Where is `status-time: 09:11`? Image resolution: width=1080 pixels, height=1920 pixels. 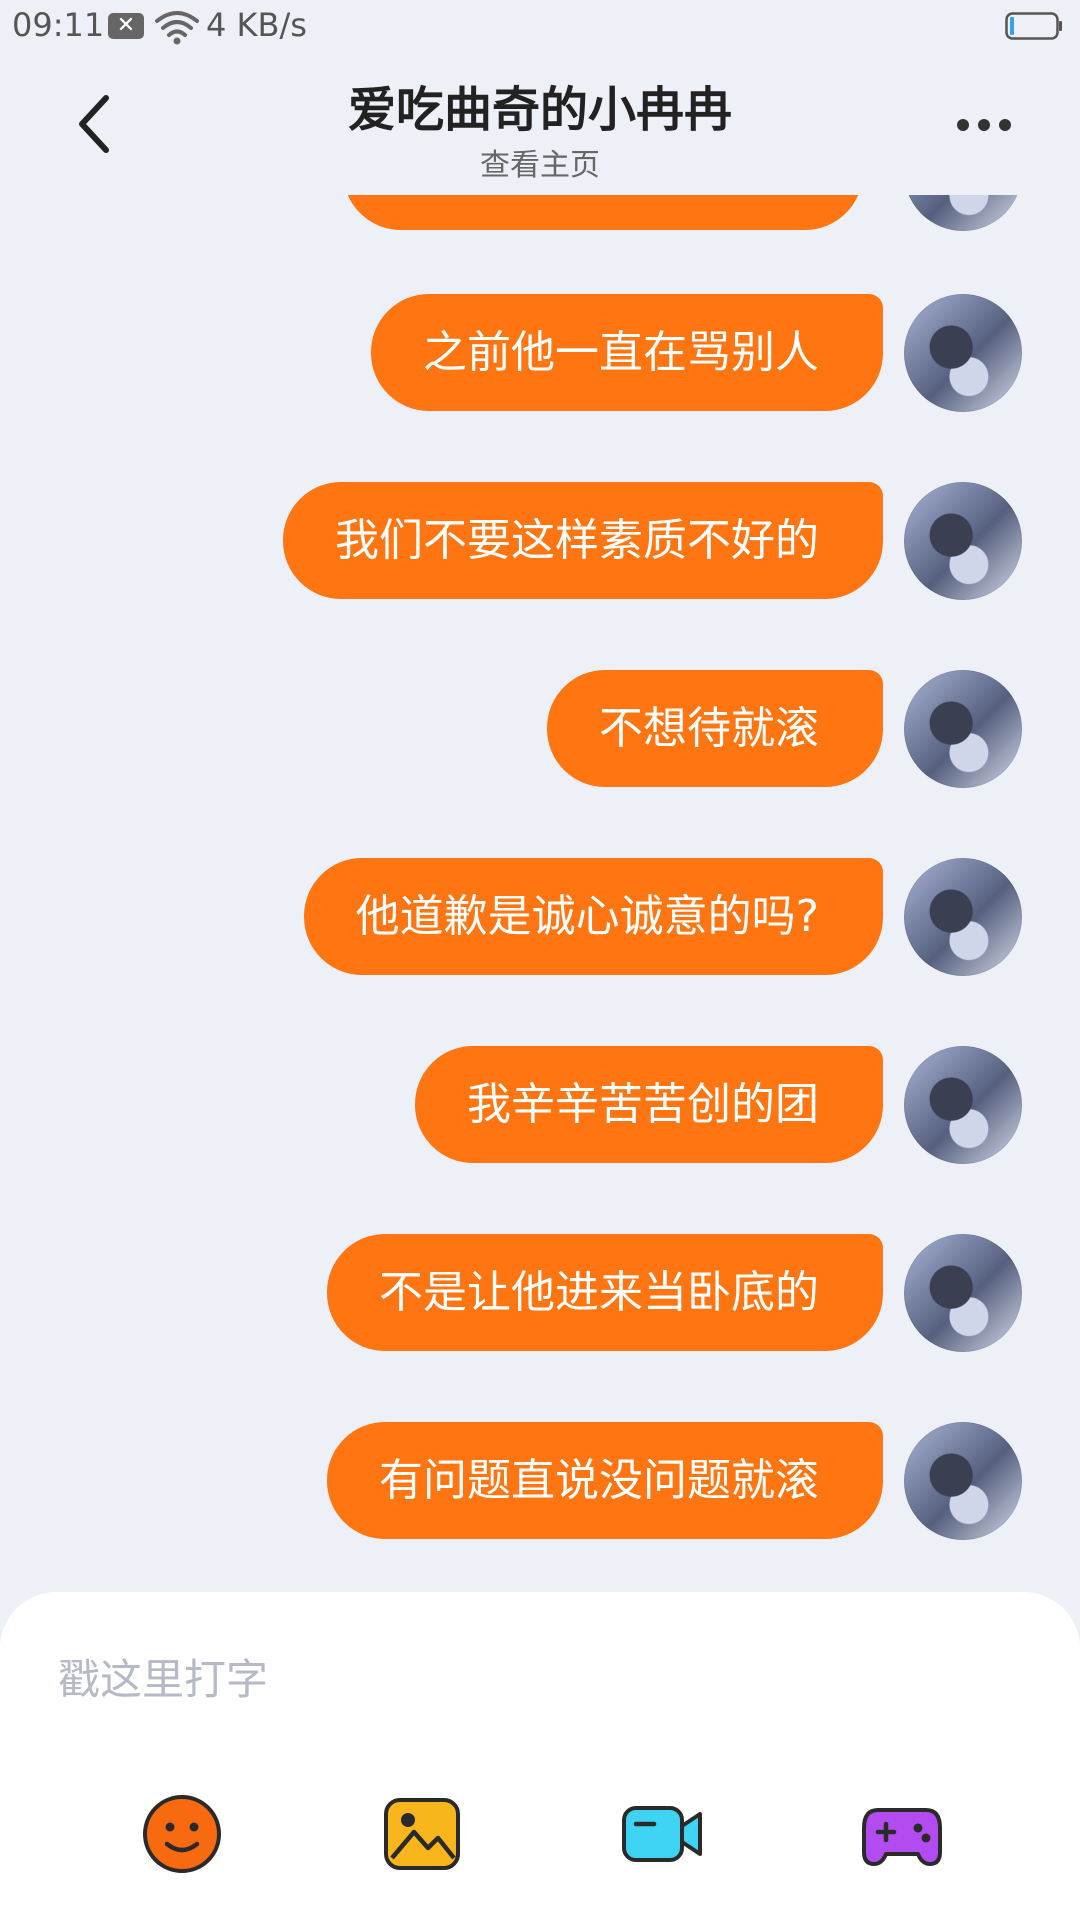
status-time: 09:11 is located at coordinates (58, 25).